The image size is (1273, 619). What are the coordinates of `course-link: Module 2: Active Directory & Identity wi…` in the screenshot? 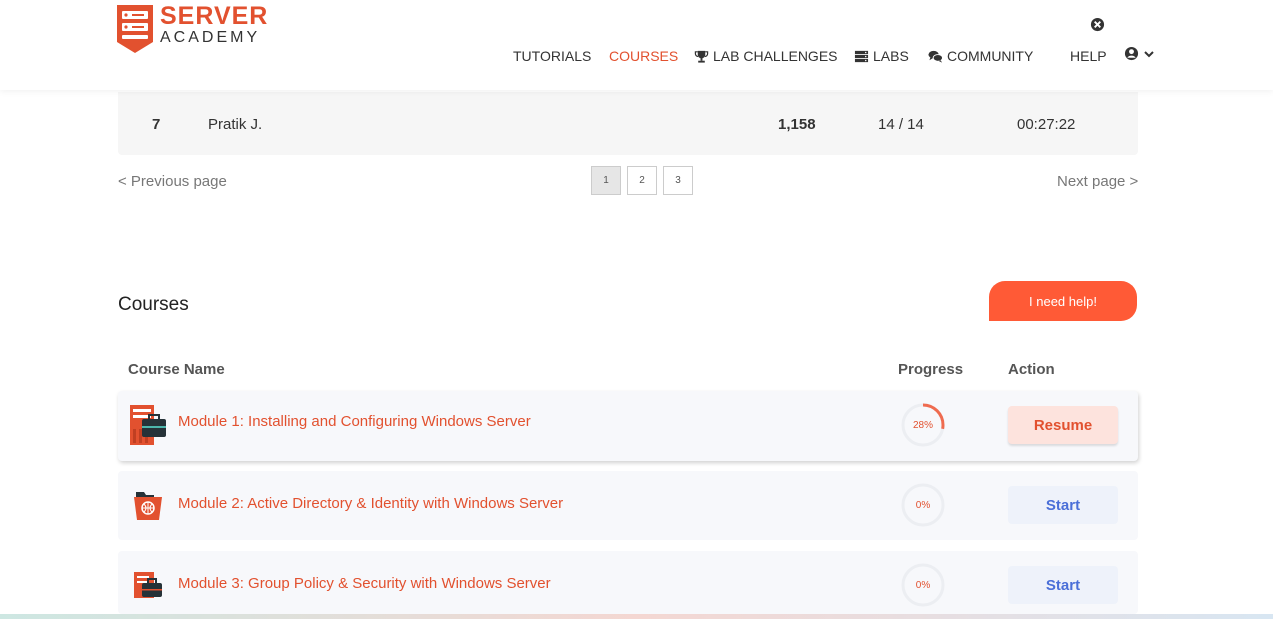 It's located at (370, 503).